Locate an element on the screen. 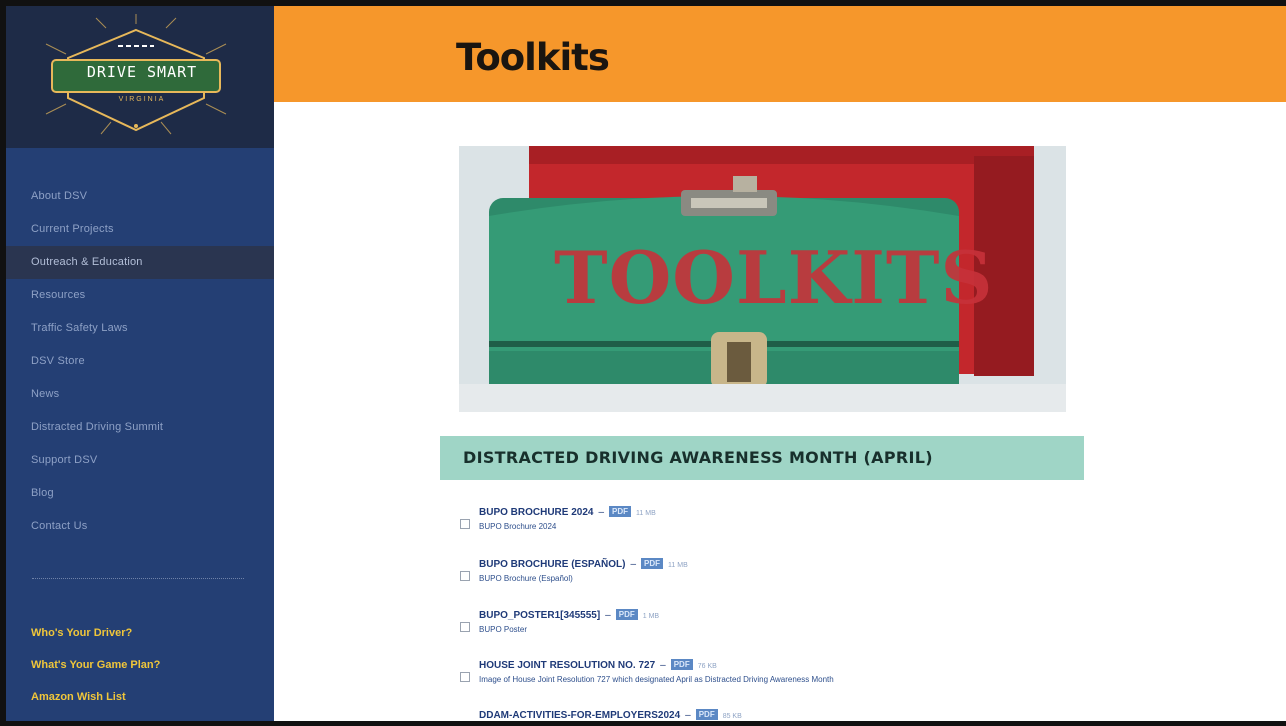  logo: DRIVE SMART VIRGINIA is located at coordinates (140, 77).